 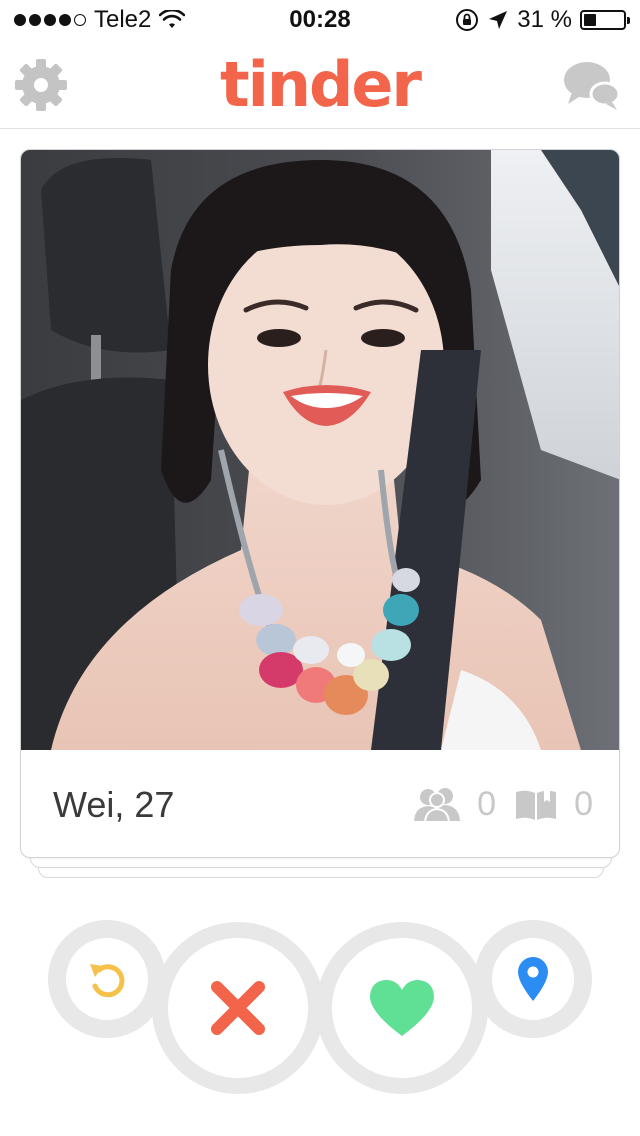 I want to click on location-pin-icon, so click(x=533, y=979).